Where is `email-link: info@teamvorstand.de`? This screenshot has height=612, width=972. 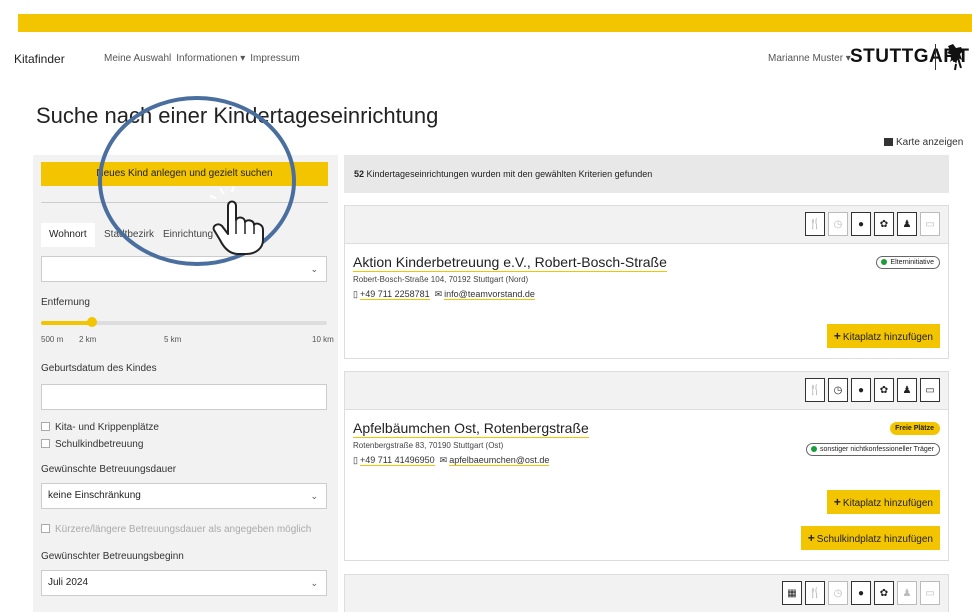
email-link: info@teamvorstand.de is located at coordinates (489, 294).